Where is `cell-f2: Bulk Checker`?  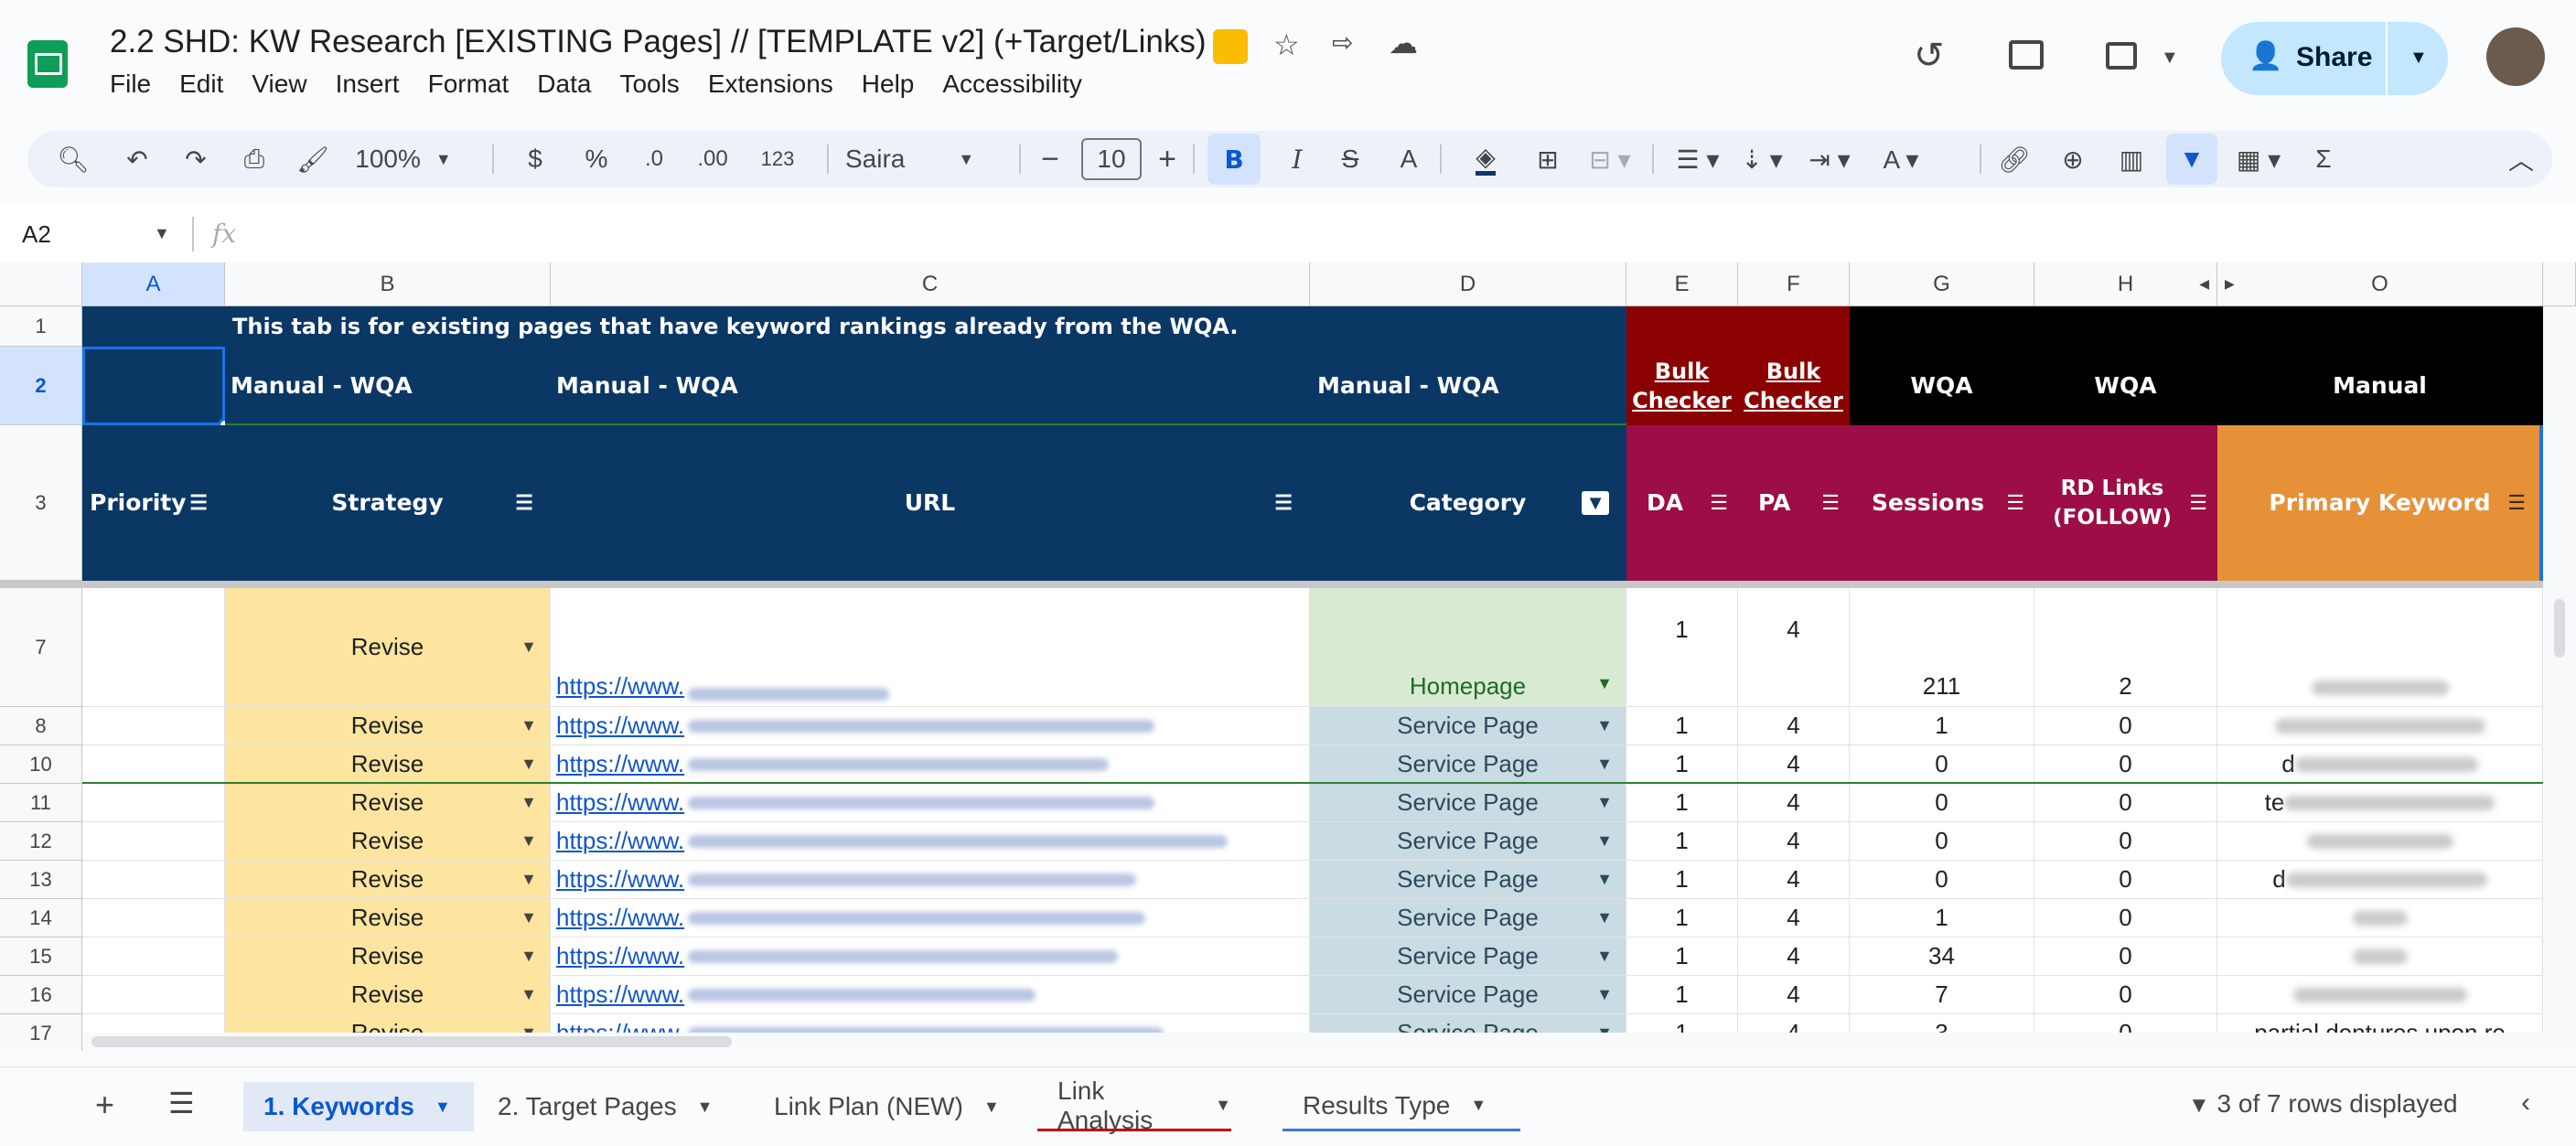 cell-f2: Bulk Checker is located at coordinates (1794, 386).